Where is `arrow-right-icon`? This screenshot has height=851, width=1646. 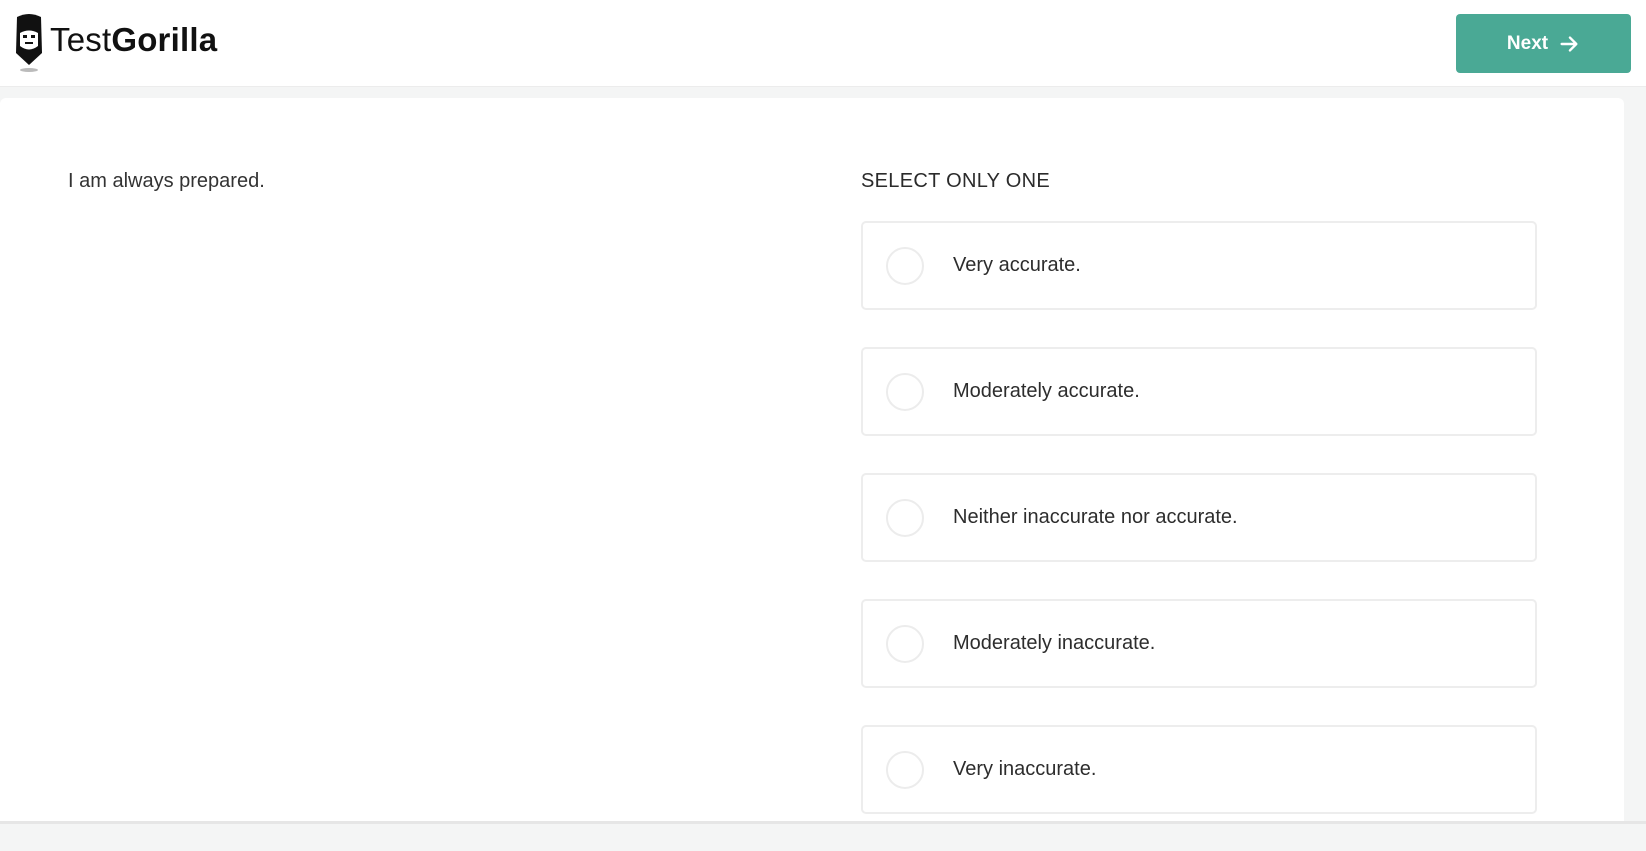
arrow-right-icon is located at coordinates (1569, 43).